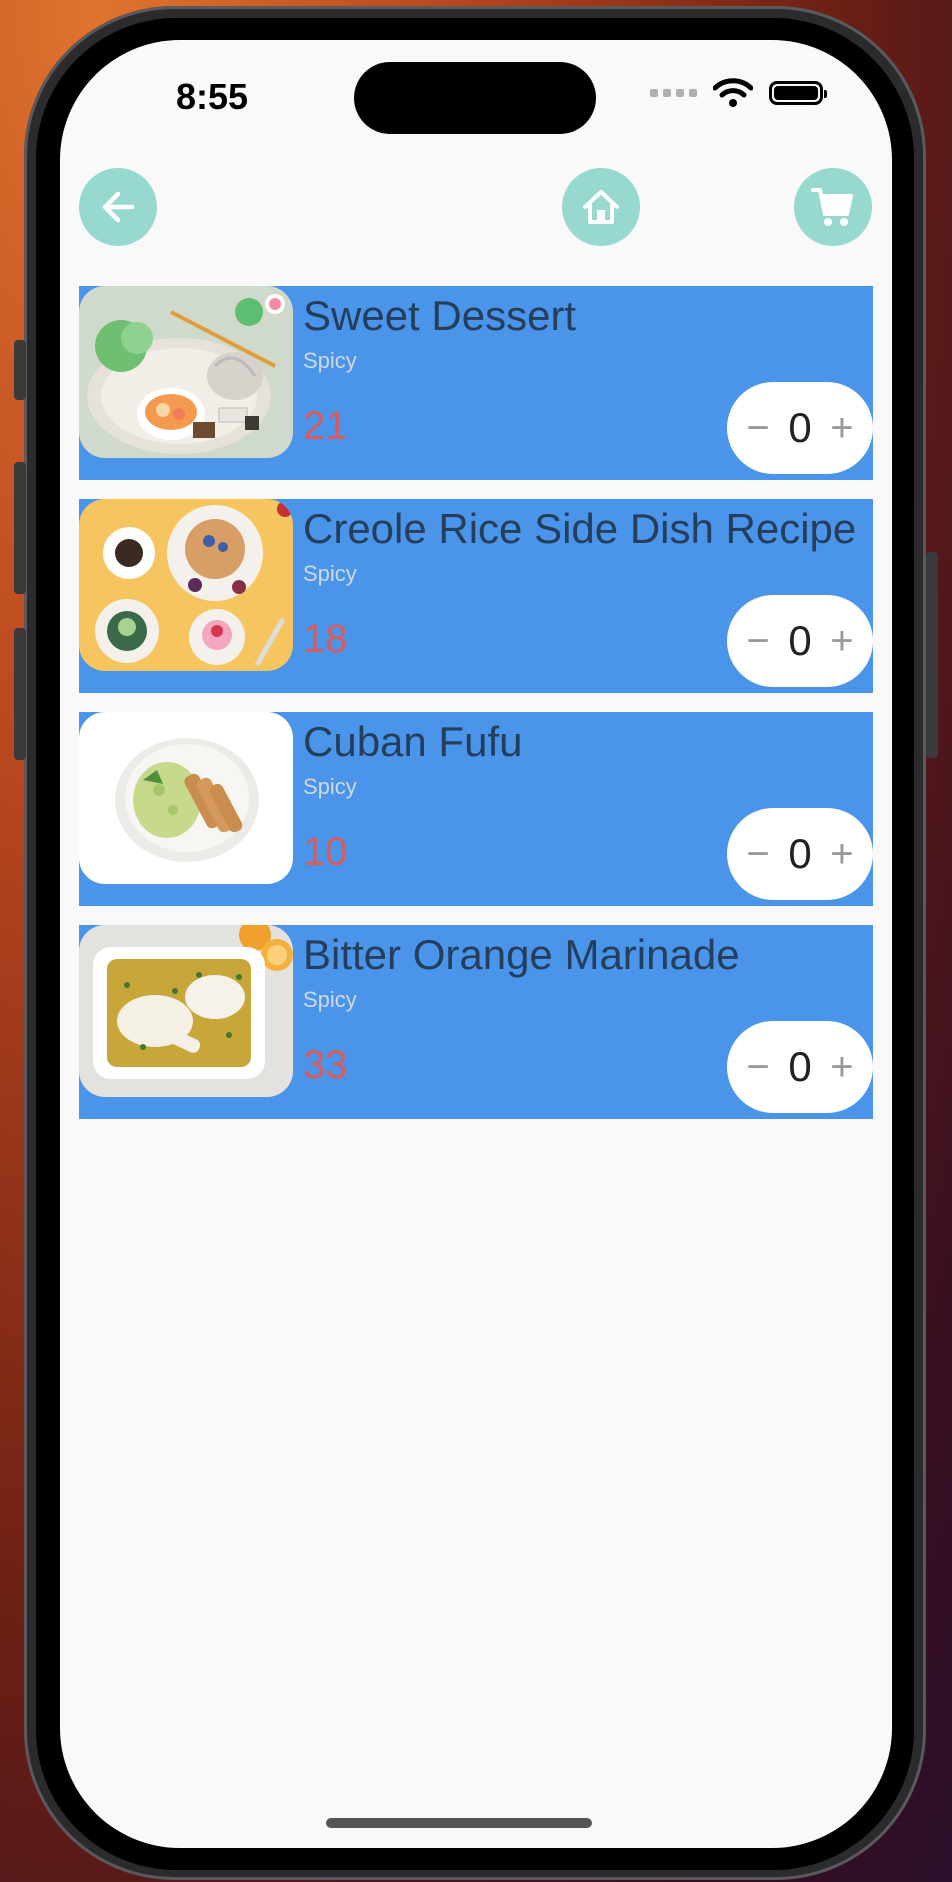  I want to click on home-indicator, so click(459, 1823).